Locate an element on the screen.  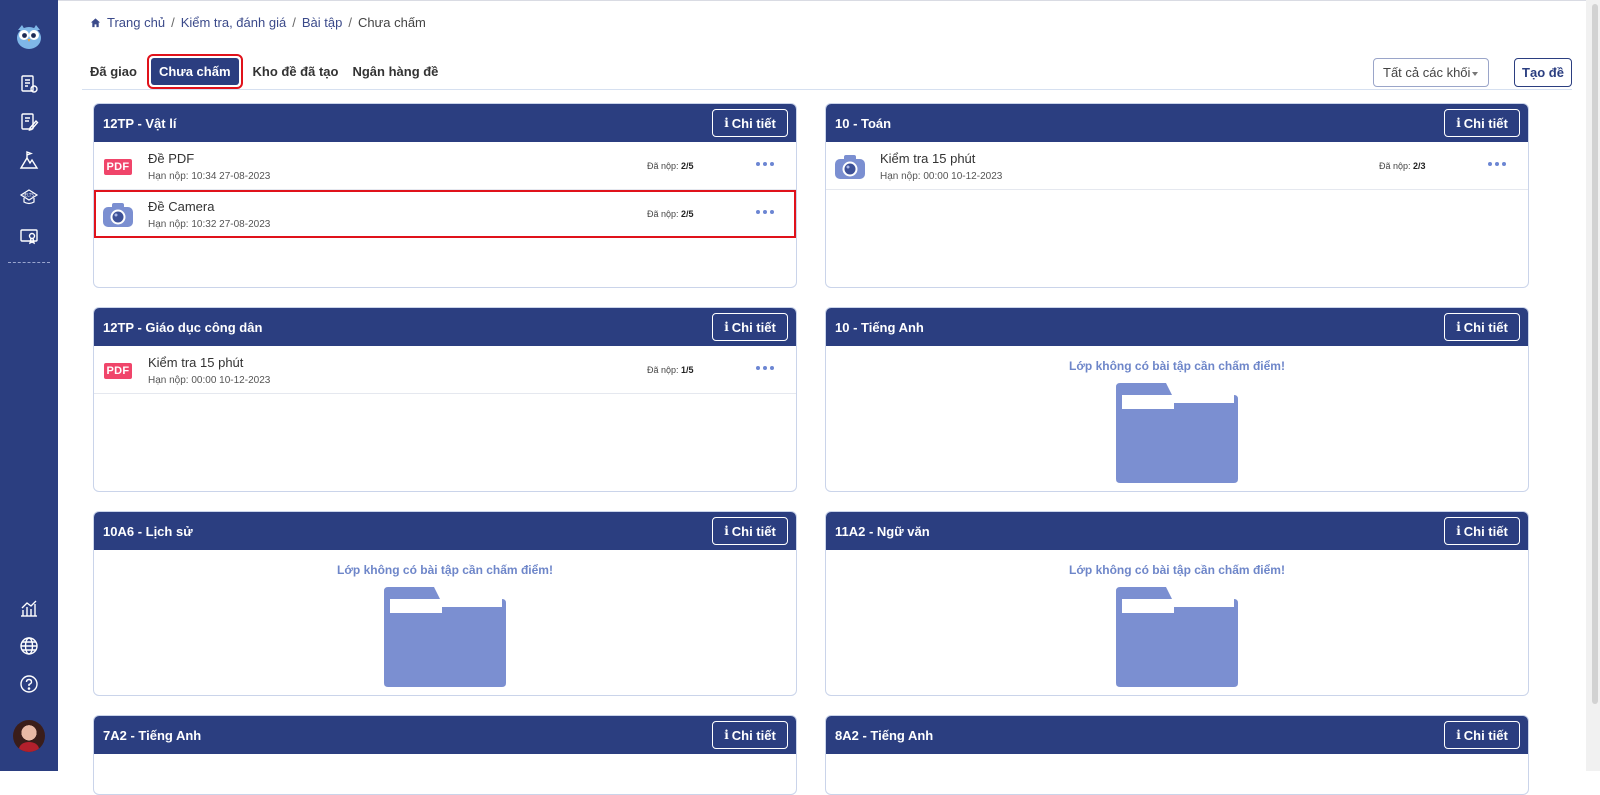
card-header: 10A6 - Lịch sử i Chi tiết is located at coordinates (445, 531).